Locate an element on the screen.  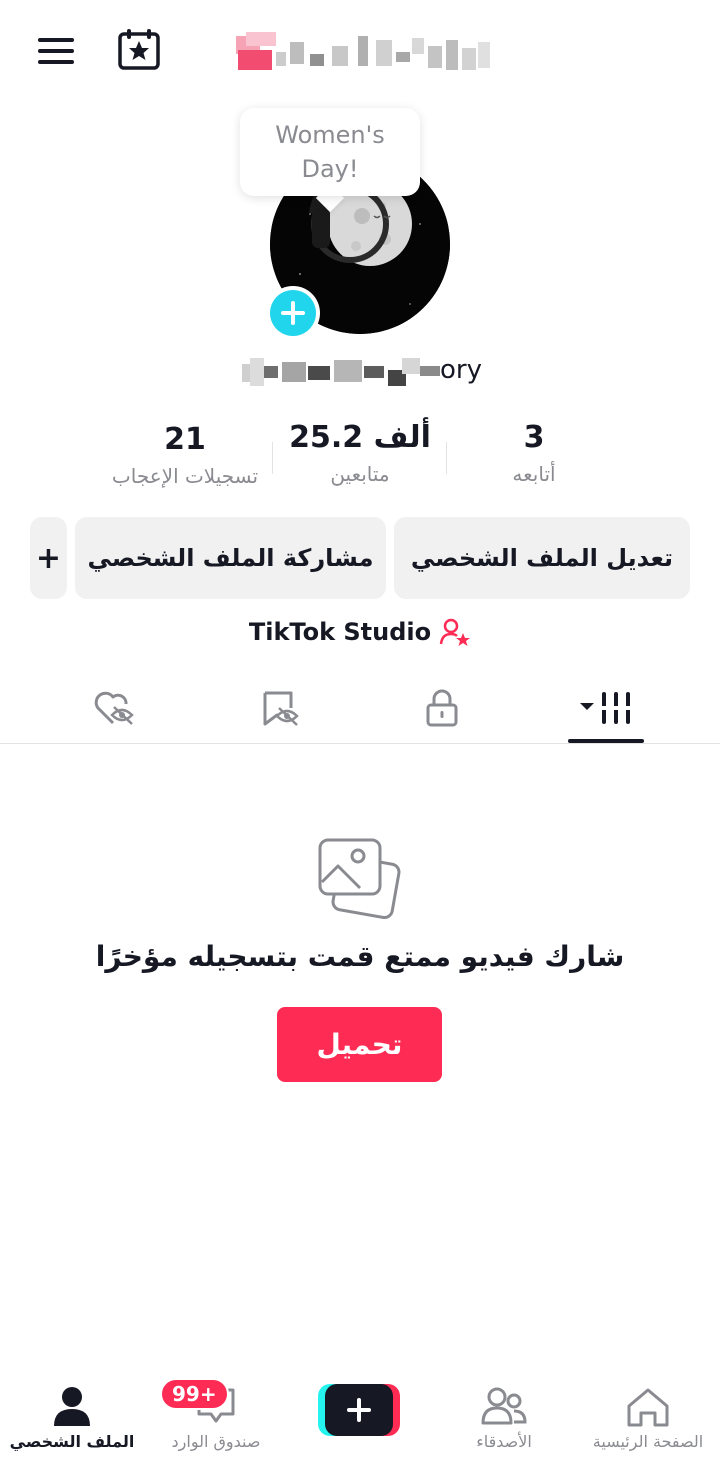
nav-home: الصفحة الرئيسية is located at coordinates (648, 1419).